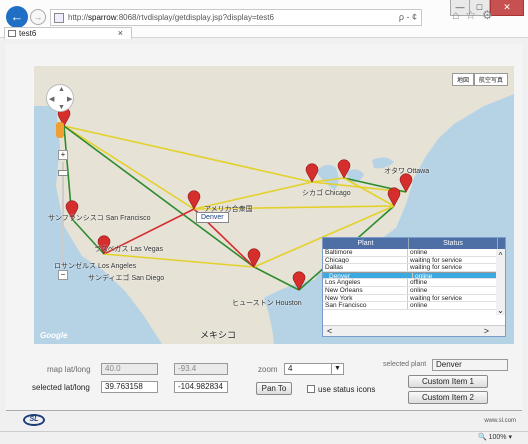 This screenshot has height=444, width=528. Describe the element at coordinates (366, 290) in the screenshot. I see `cell-plant: New Orleans` at that location.